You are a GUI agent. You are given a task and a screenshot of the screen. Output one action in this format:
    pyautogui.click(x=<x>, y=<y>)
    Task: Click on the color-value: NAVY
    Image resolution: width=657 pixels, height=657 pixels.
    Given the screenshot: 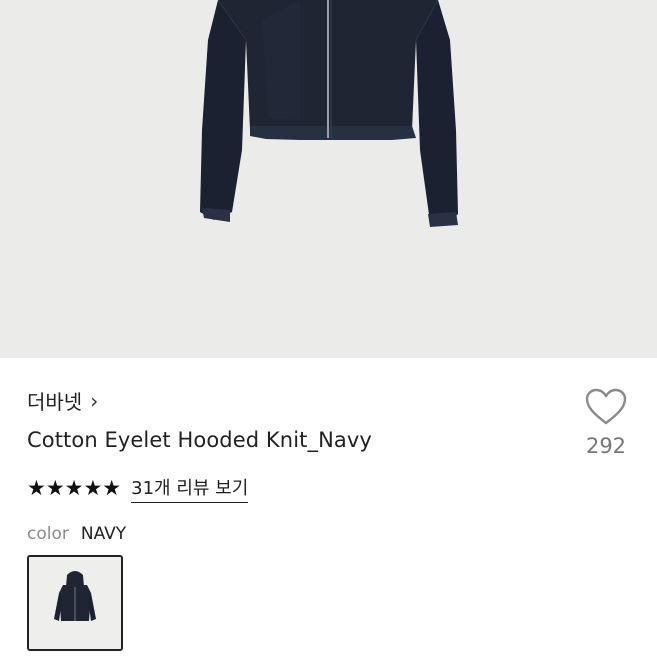 What is the action you would take?
    pyautogui.click(x=103, y=534)
    